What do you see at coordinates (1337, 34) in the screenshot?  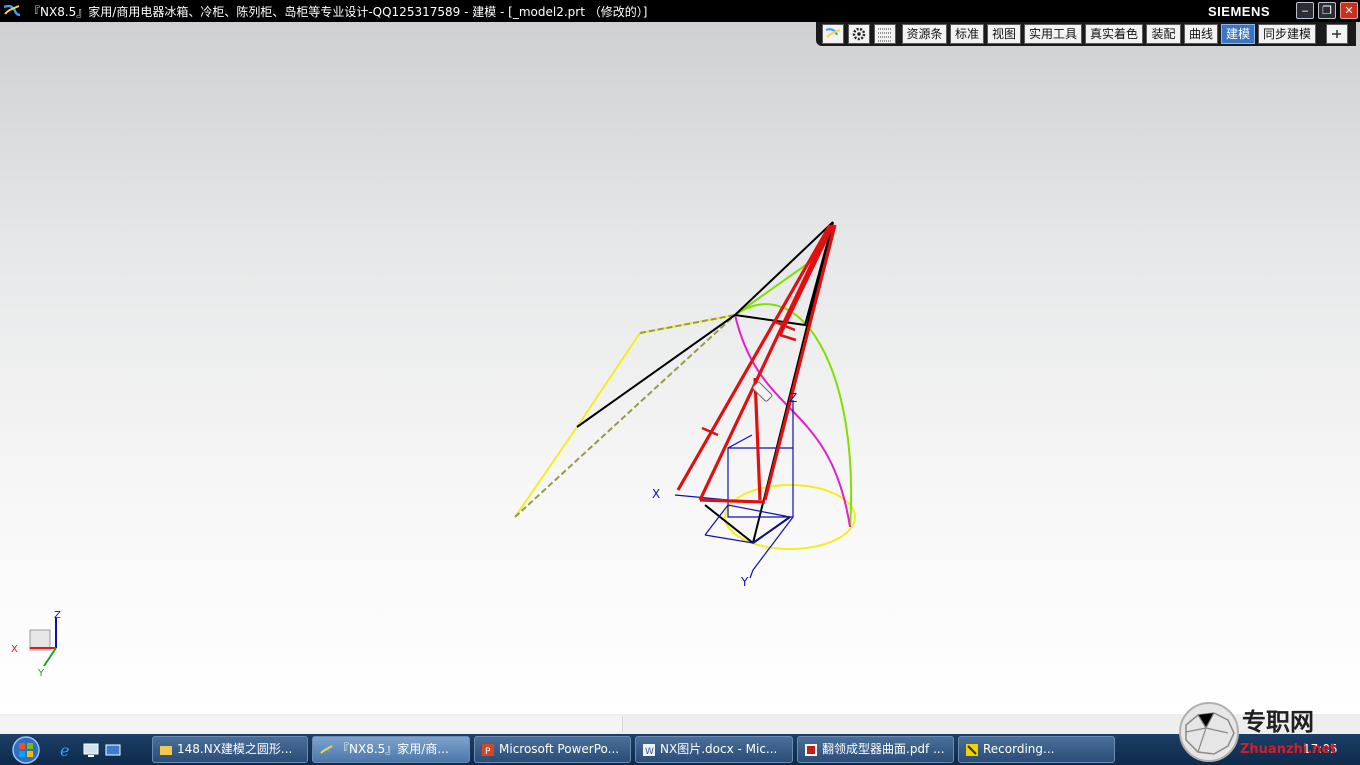 I see `dock-menu-icon` at bounding box center [1337, 34].